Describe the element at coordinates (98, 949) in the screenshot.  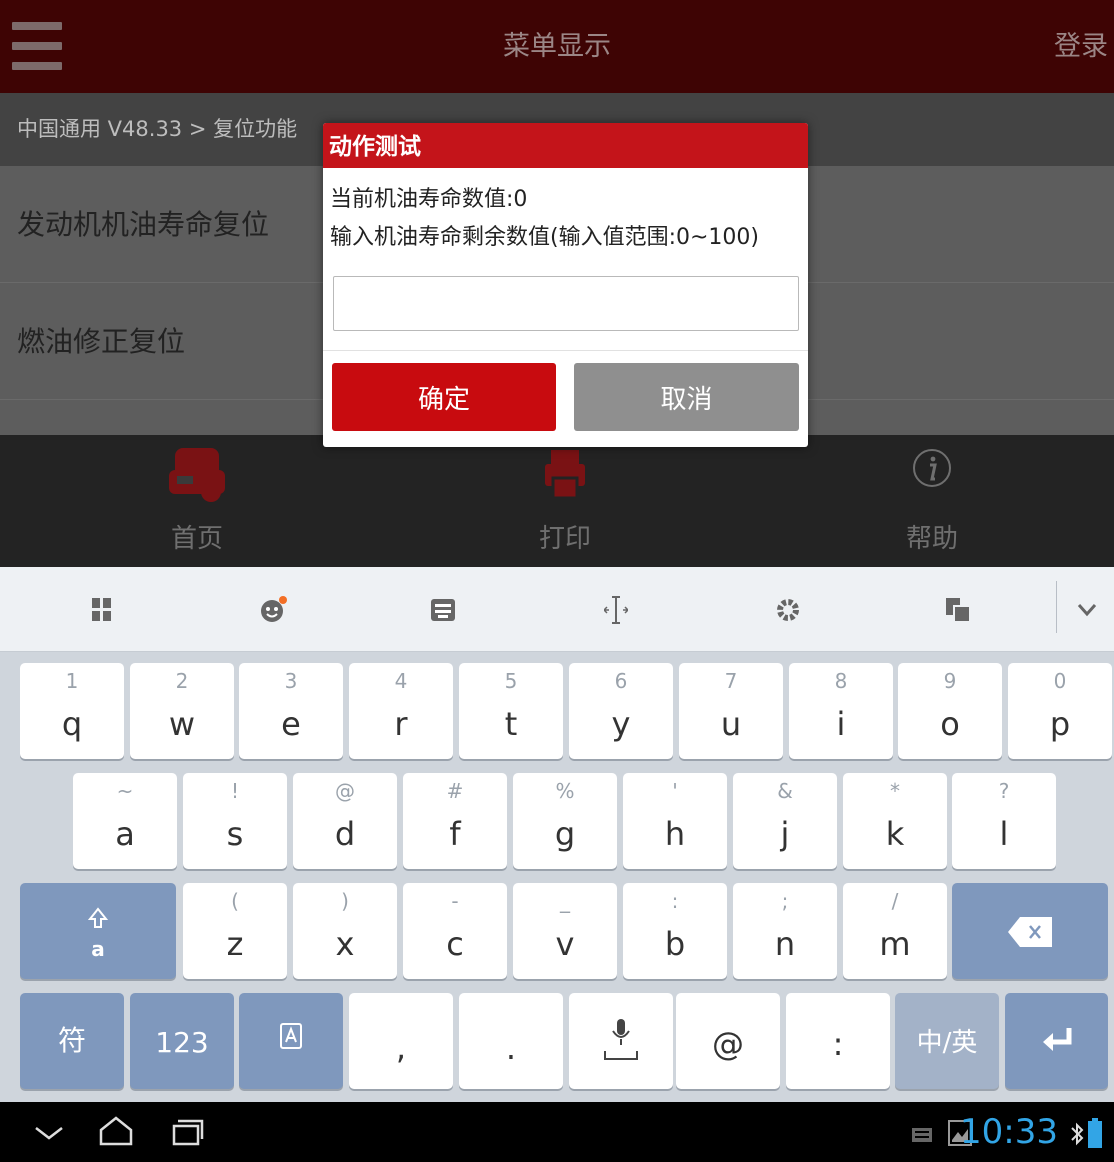
I see `shift-label: a` at that location.